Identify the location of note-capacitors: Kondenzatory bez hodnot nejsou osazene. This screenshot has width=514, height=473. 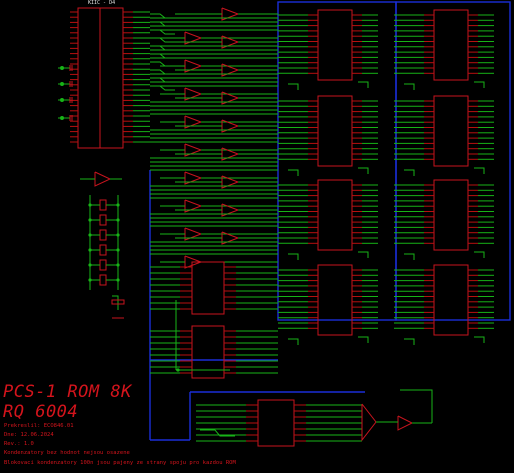
(67, 453).